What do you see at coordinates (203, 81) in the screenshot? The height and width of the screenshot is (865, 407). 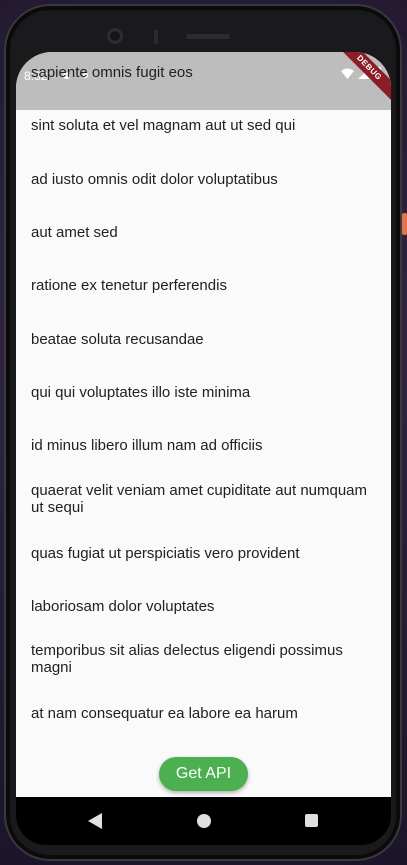 I see `app-bar: 8:32 DEBUG` at bounding box center [203, 81].